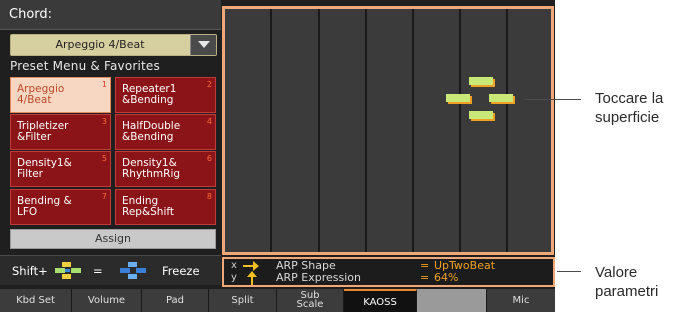 This screenshot has width=684, height=312. Describe the element at coordinates (627, 291) in the screenshot. I see `value-callout-line2: parametri` at that location.